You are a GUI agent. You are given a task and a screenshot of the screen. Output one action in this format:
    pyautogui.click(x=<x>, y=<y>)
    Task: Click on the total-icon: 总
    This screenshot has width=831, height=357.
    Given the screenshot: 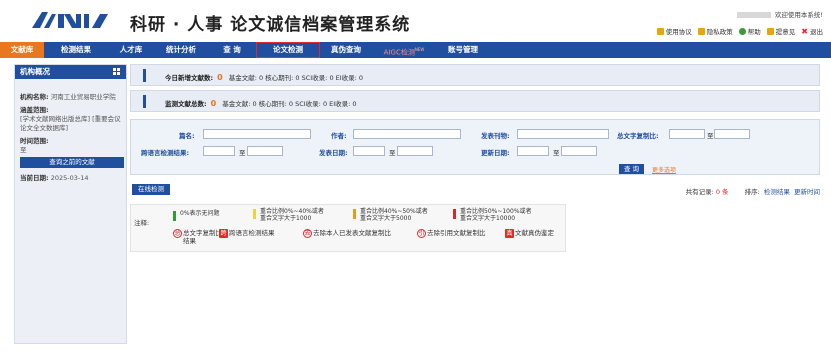 What is the action you would take?
    pyautogui.click(x=177, y=233)
    